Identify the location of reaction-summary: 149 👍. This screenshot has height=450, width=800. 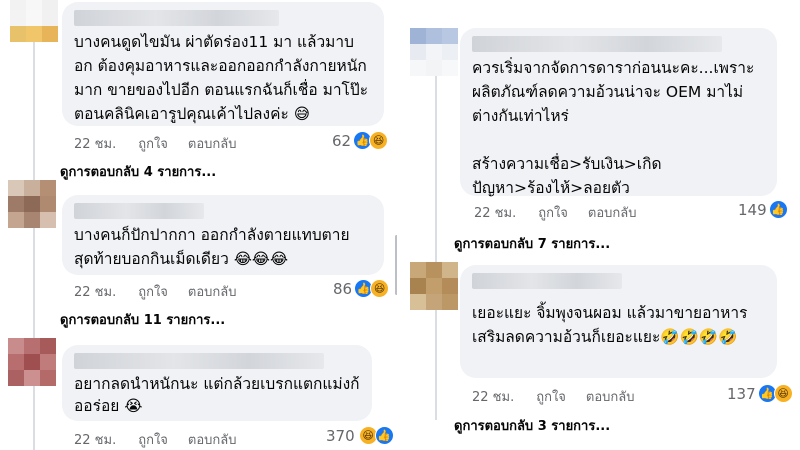
(763, 209).